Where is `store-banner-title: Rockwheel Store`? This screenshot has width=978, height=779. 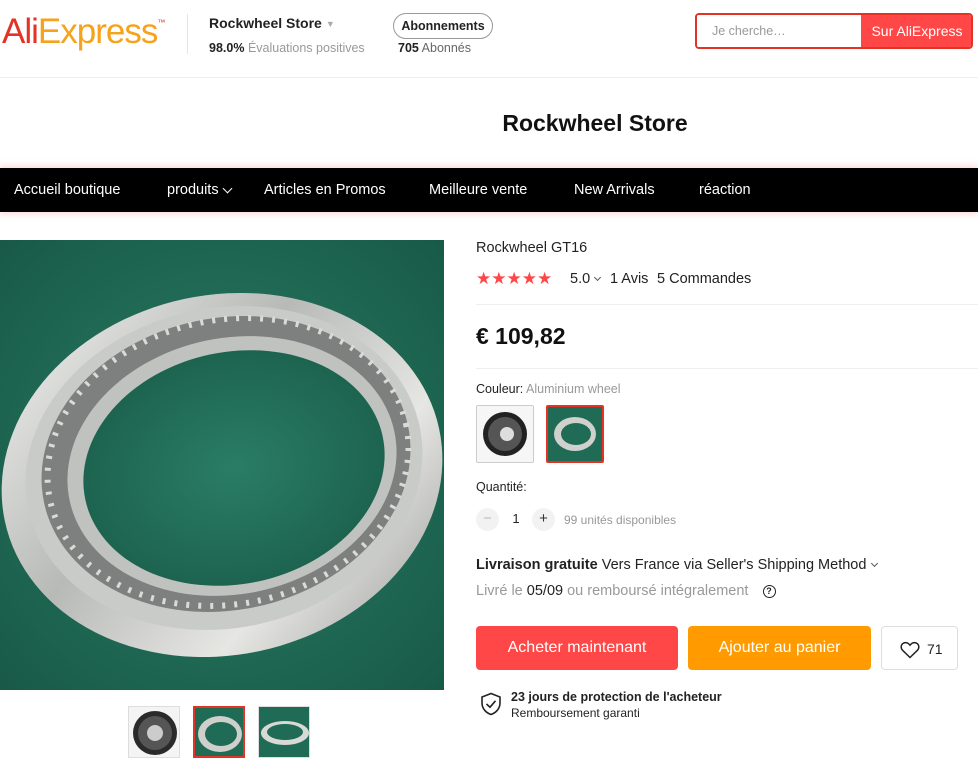 store-banner-title: Rockwheel Store is located at coordinates (595, 123).